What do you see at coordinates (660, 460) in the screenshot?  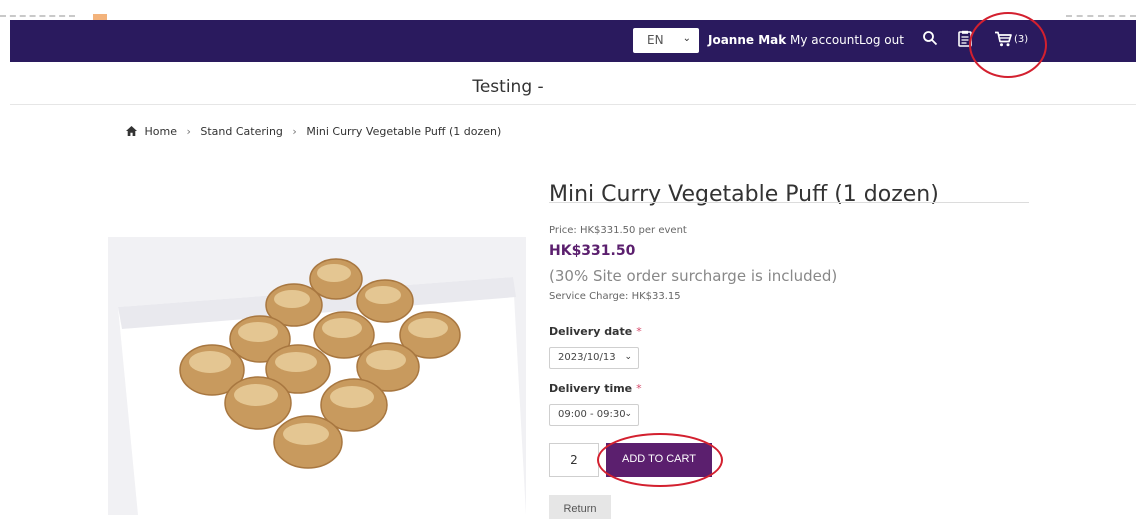 I see `annotation-circle-add-to-cart` at bounding box center [660, 460].